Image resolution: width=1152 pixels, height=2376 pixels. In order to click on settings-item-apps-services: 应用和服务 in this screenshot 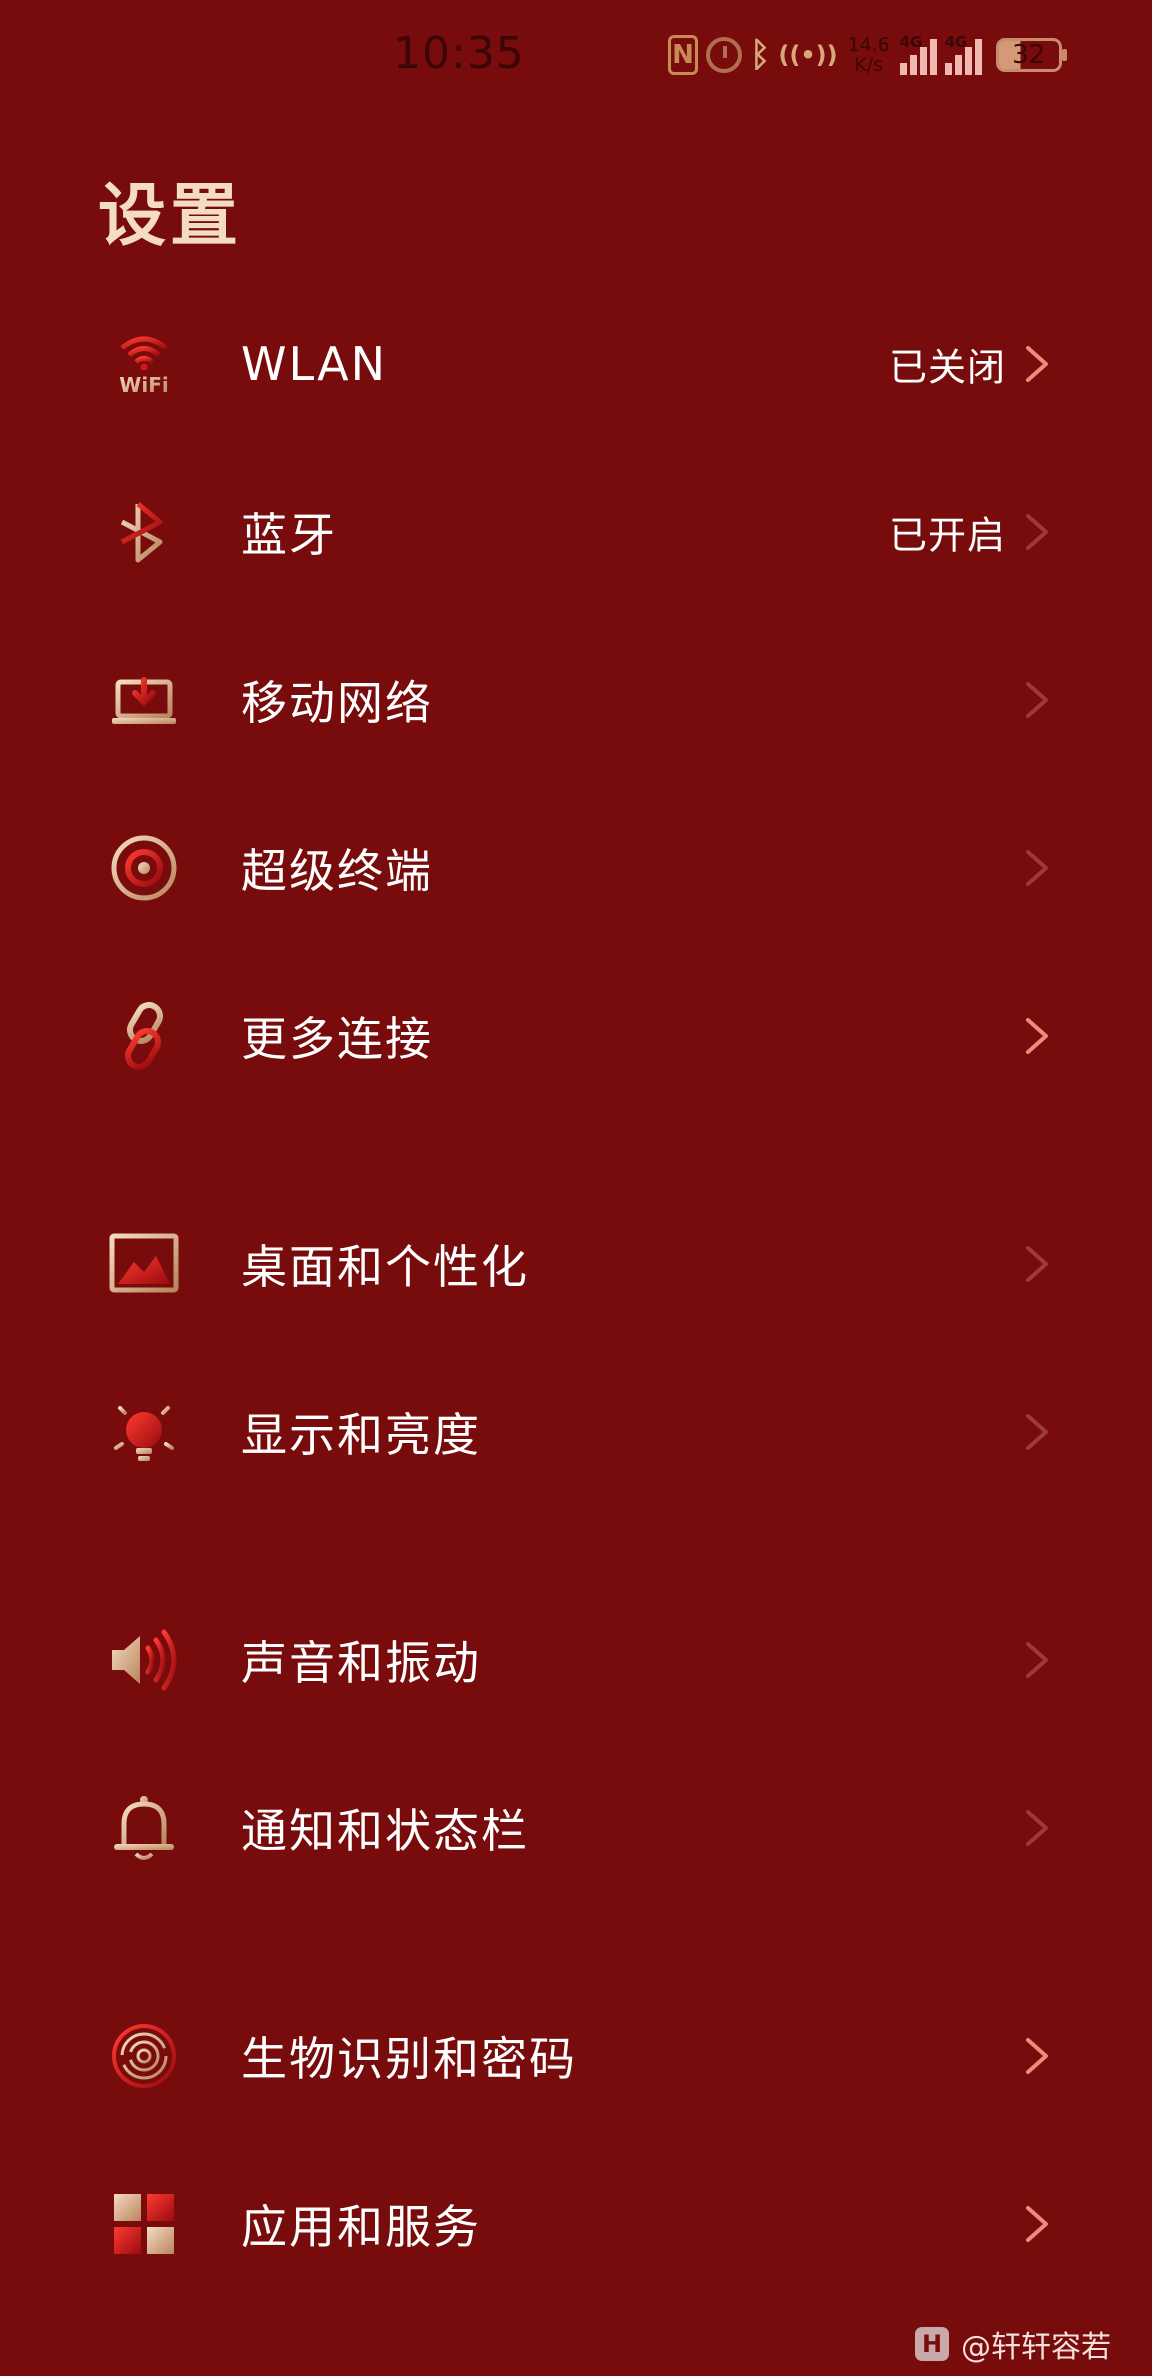, I will do `click(576, 2224)`.